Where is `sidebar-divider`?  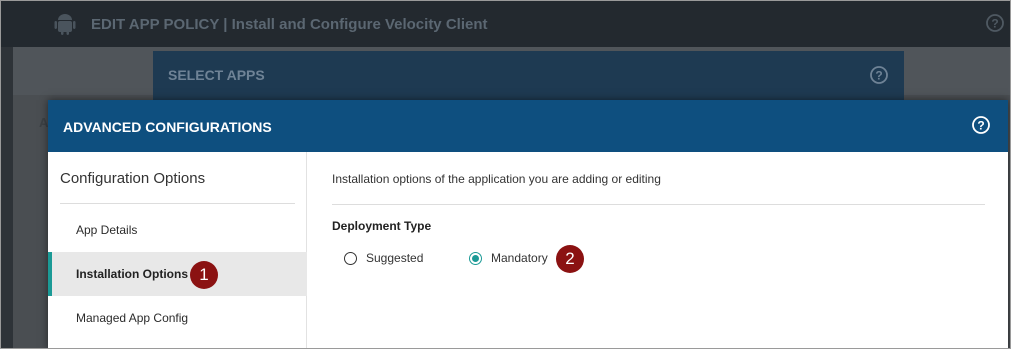 sidebar-divider is located at coordinates (177, 203).